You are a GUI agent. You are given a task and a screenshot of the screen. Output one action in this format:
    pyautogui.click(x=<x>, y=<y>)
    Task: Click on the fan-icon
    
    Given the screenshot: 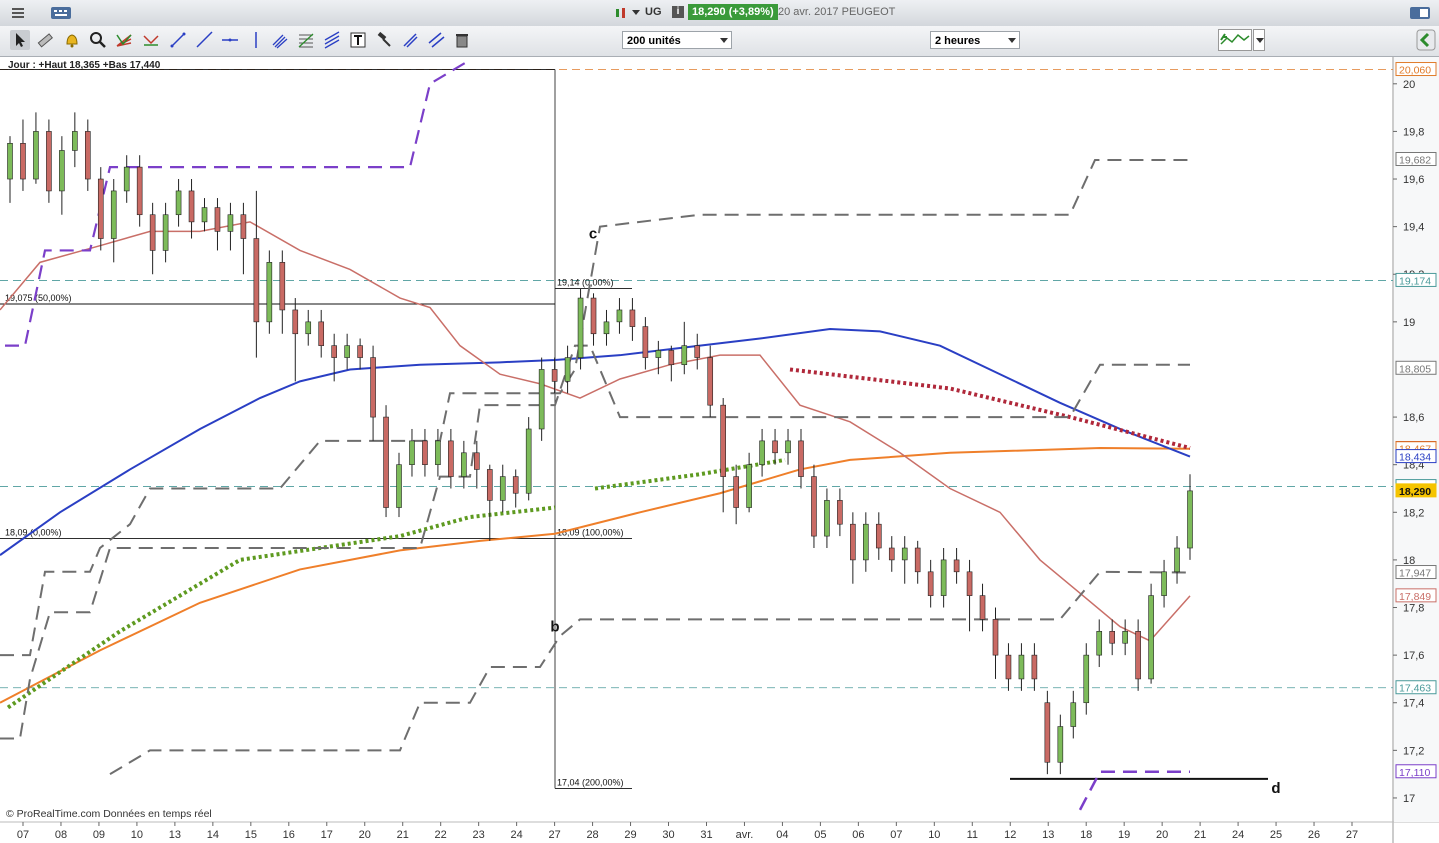 What is the action you would take?
    pyautogui.click(x=124, y=40)
    